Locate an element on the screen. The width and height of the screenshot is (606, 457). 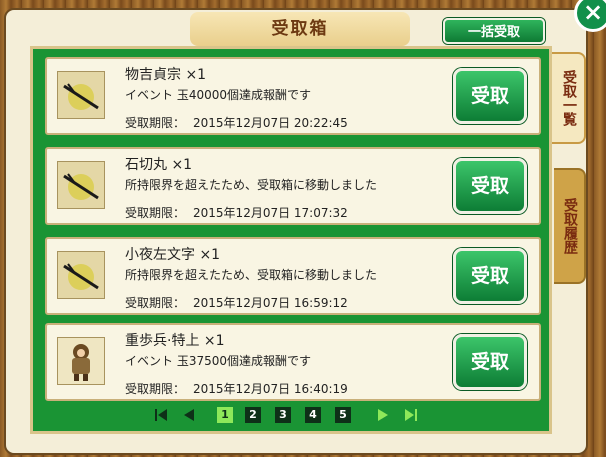
collect-all-button: 一括受取 is located at coordinates (494, 31).